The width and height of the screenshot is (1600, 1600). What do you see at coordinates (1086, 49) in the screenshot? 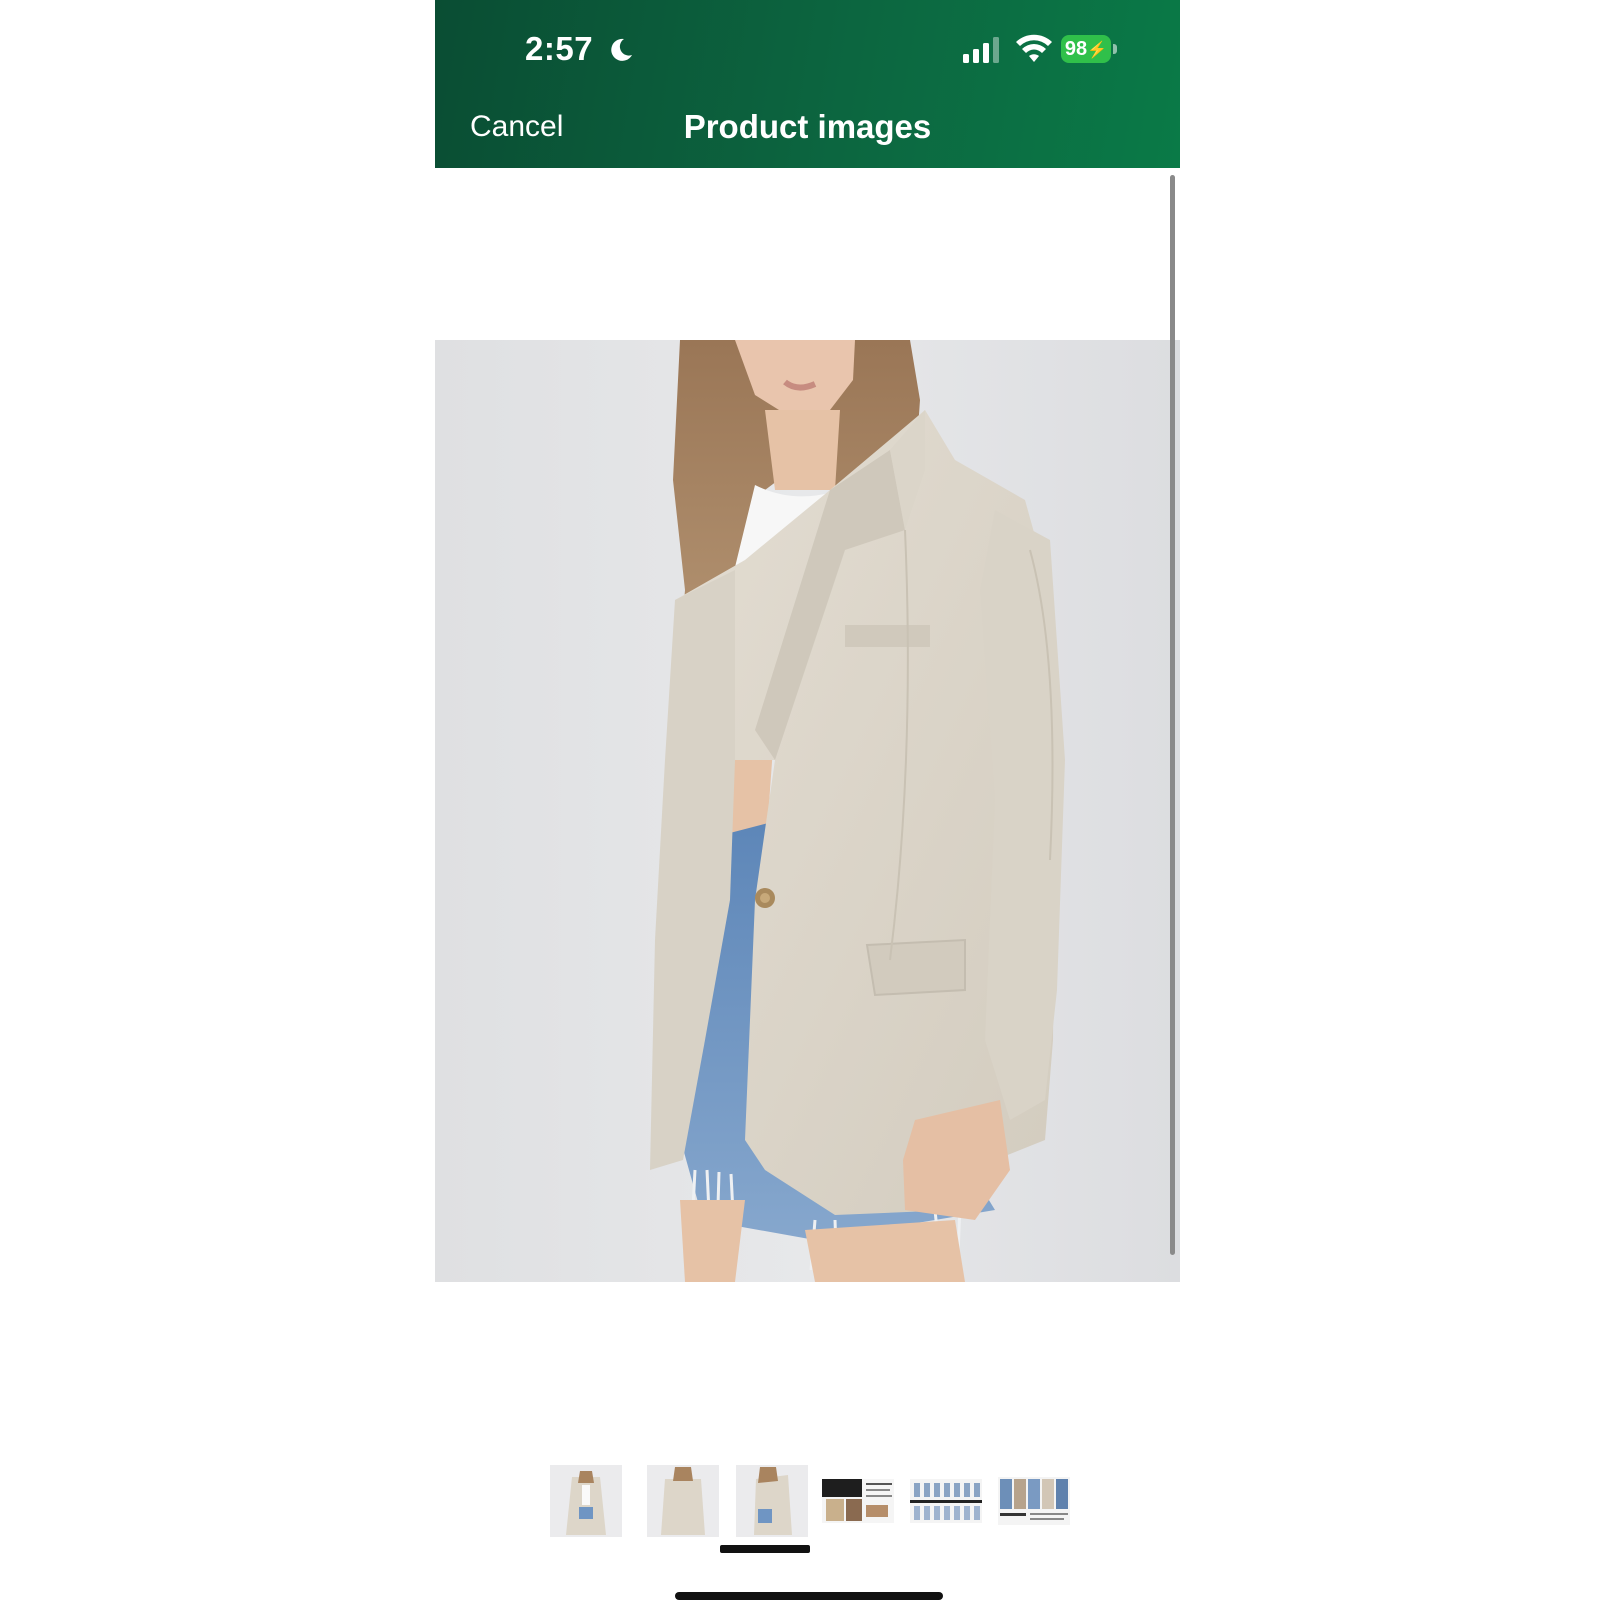
I see `battery-percentage: 98⚡` at bounding box center [1086, 49].